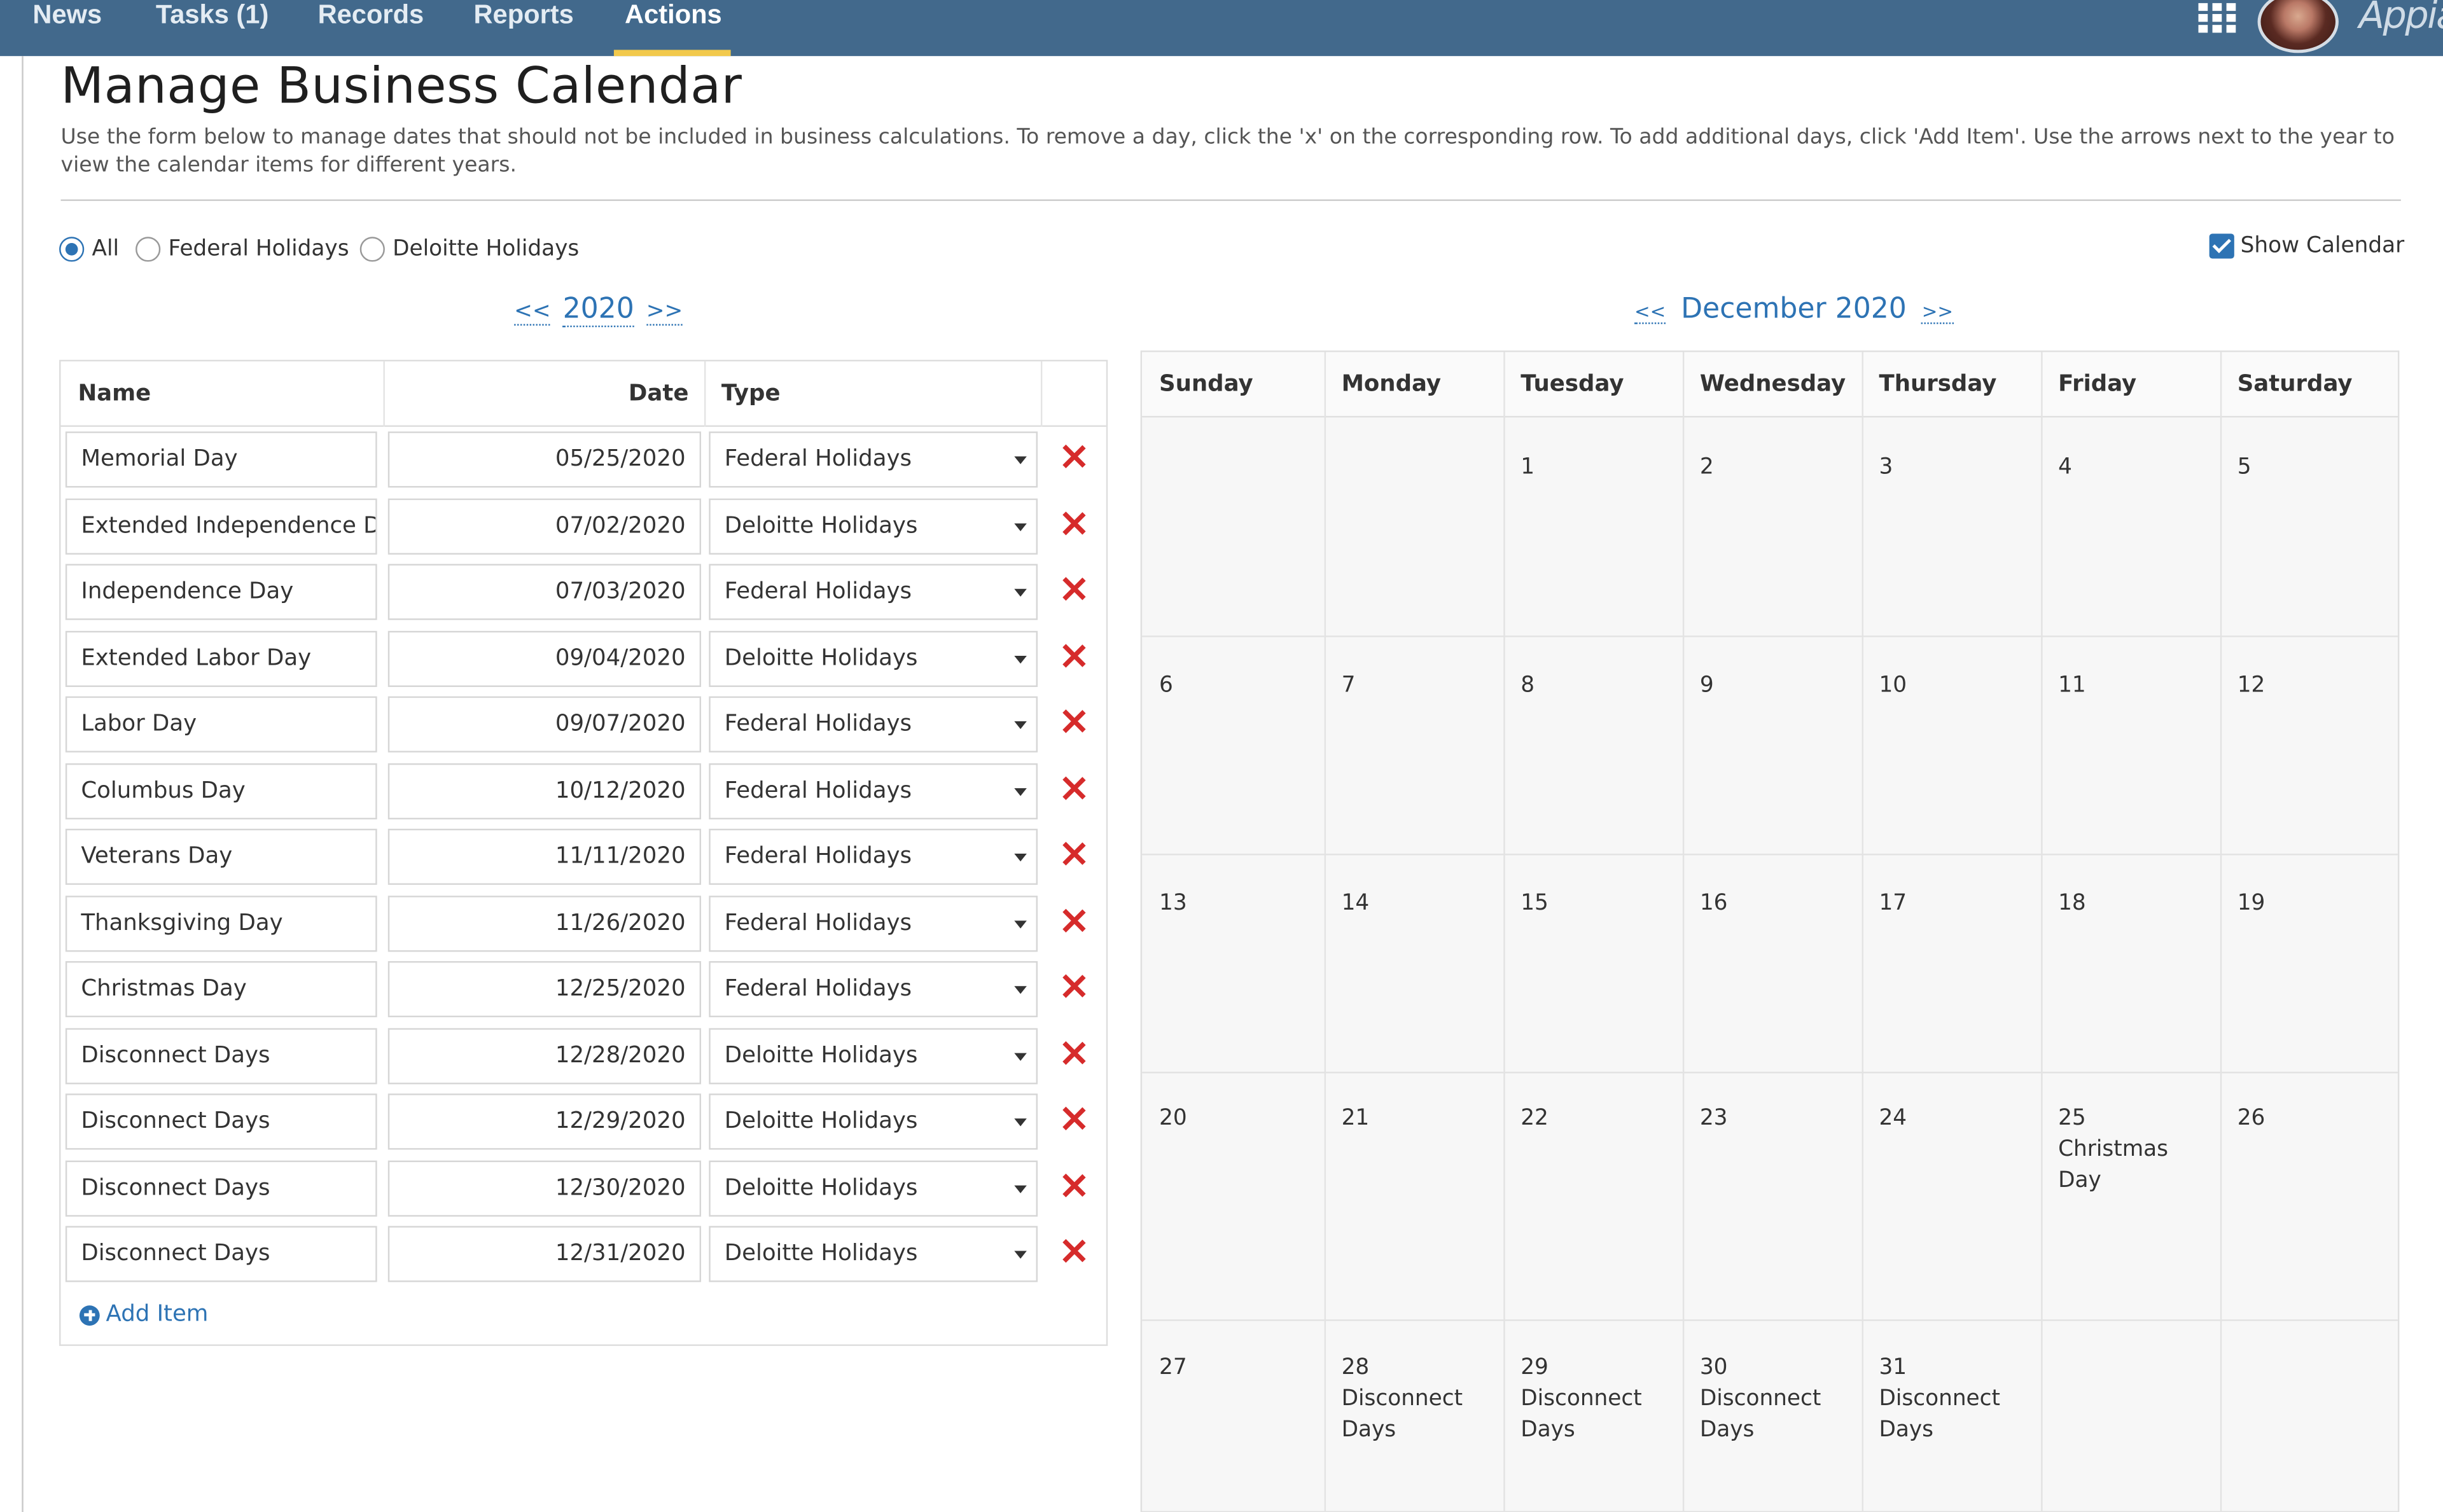 The width and height of the screenshot is (2443, 1512). I want to click on nav-tab-tasks: Tasks (1), so click(212, 28).